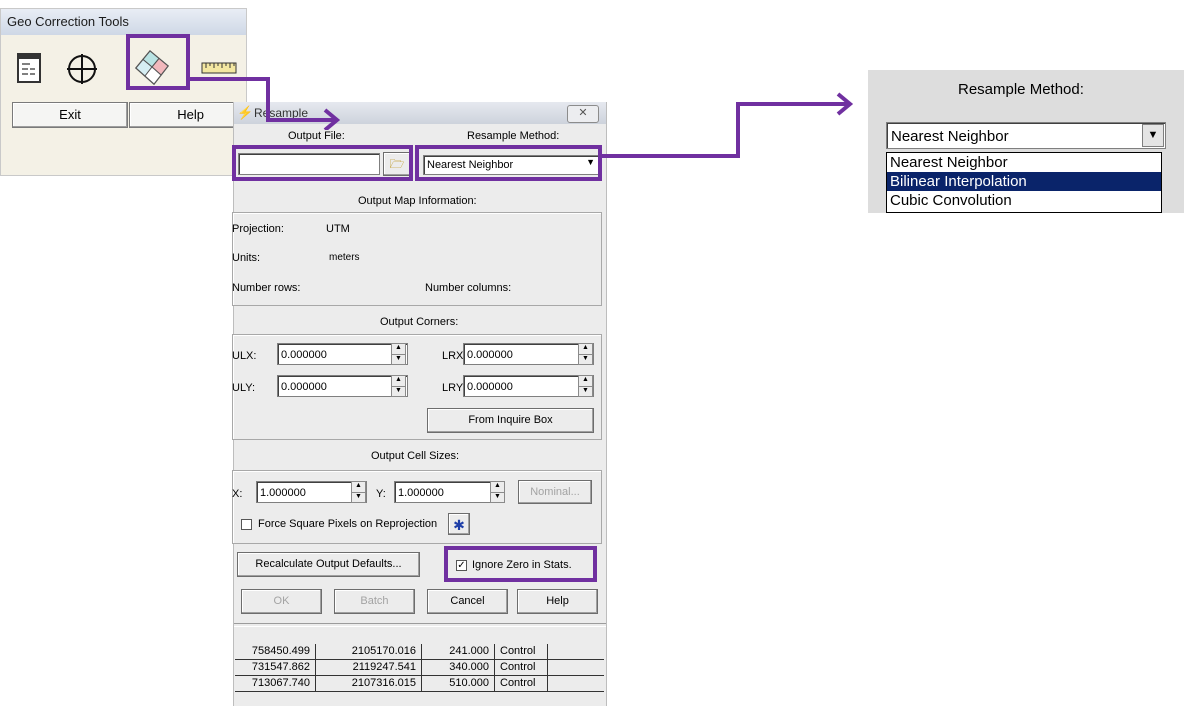  I want to click on output-file-highlight, so click(322, 163).